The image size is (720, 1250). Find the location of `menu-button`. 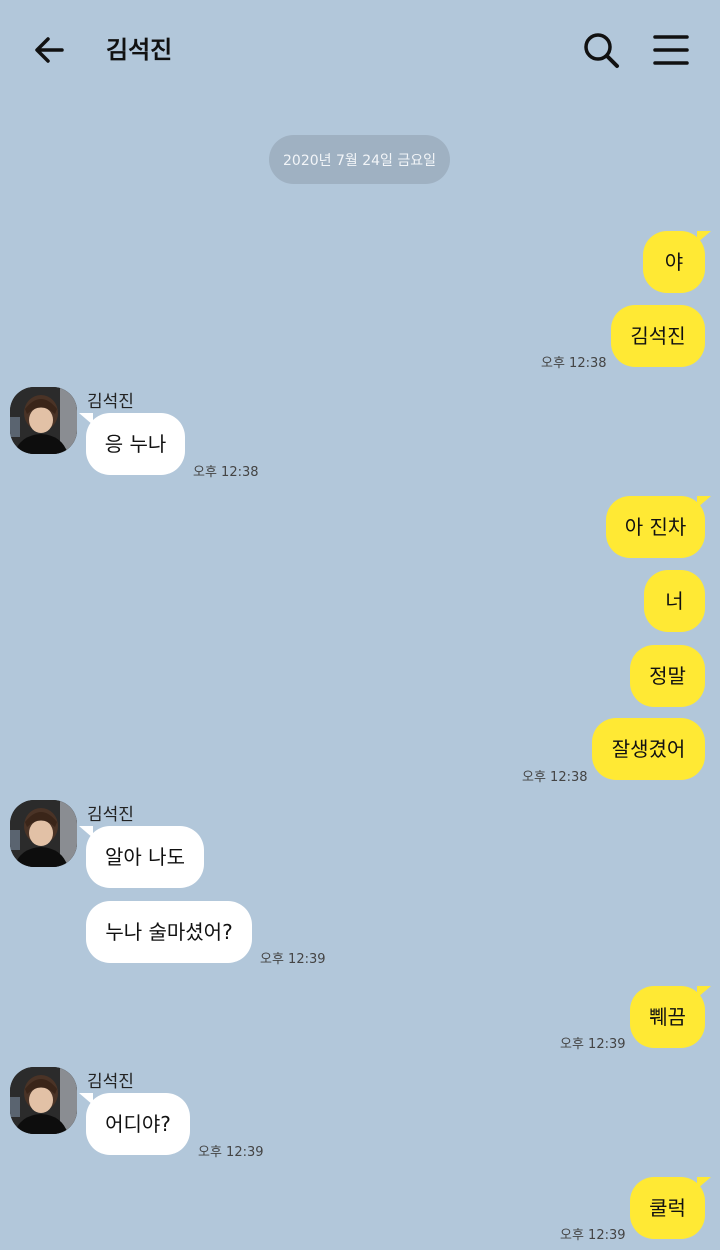

menu-button is located at coordinates (671, 50).